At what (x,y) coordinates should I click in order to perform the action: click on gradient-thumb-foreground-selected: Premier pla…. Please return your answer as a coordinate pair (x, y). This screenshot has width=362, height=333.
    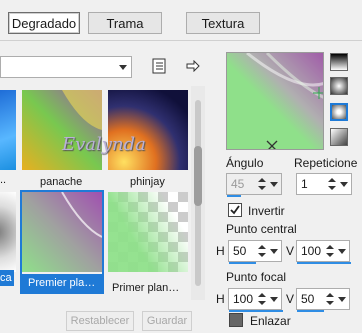
    Looking at the image, I should click on (62, 242).